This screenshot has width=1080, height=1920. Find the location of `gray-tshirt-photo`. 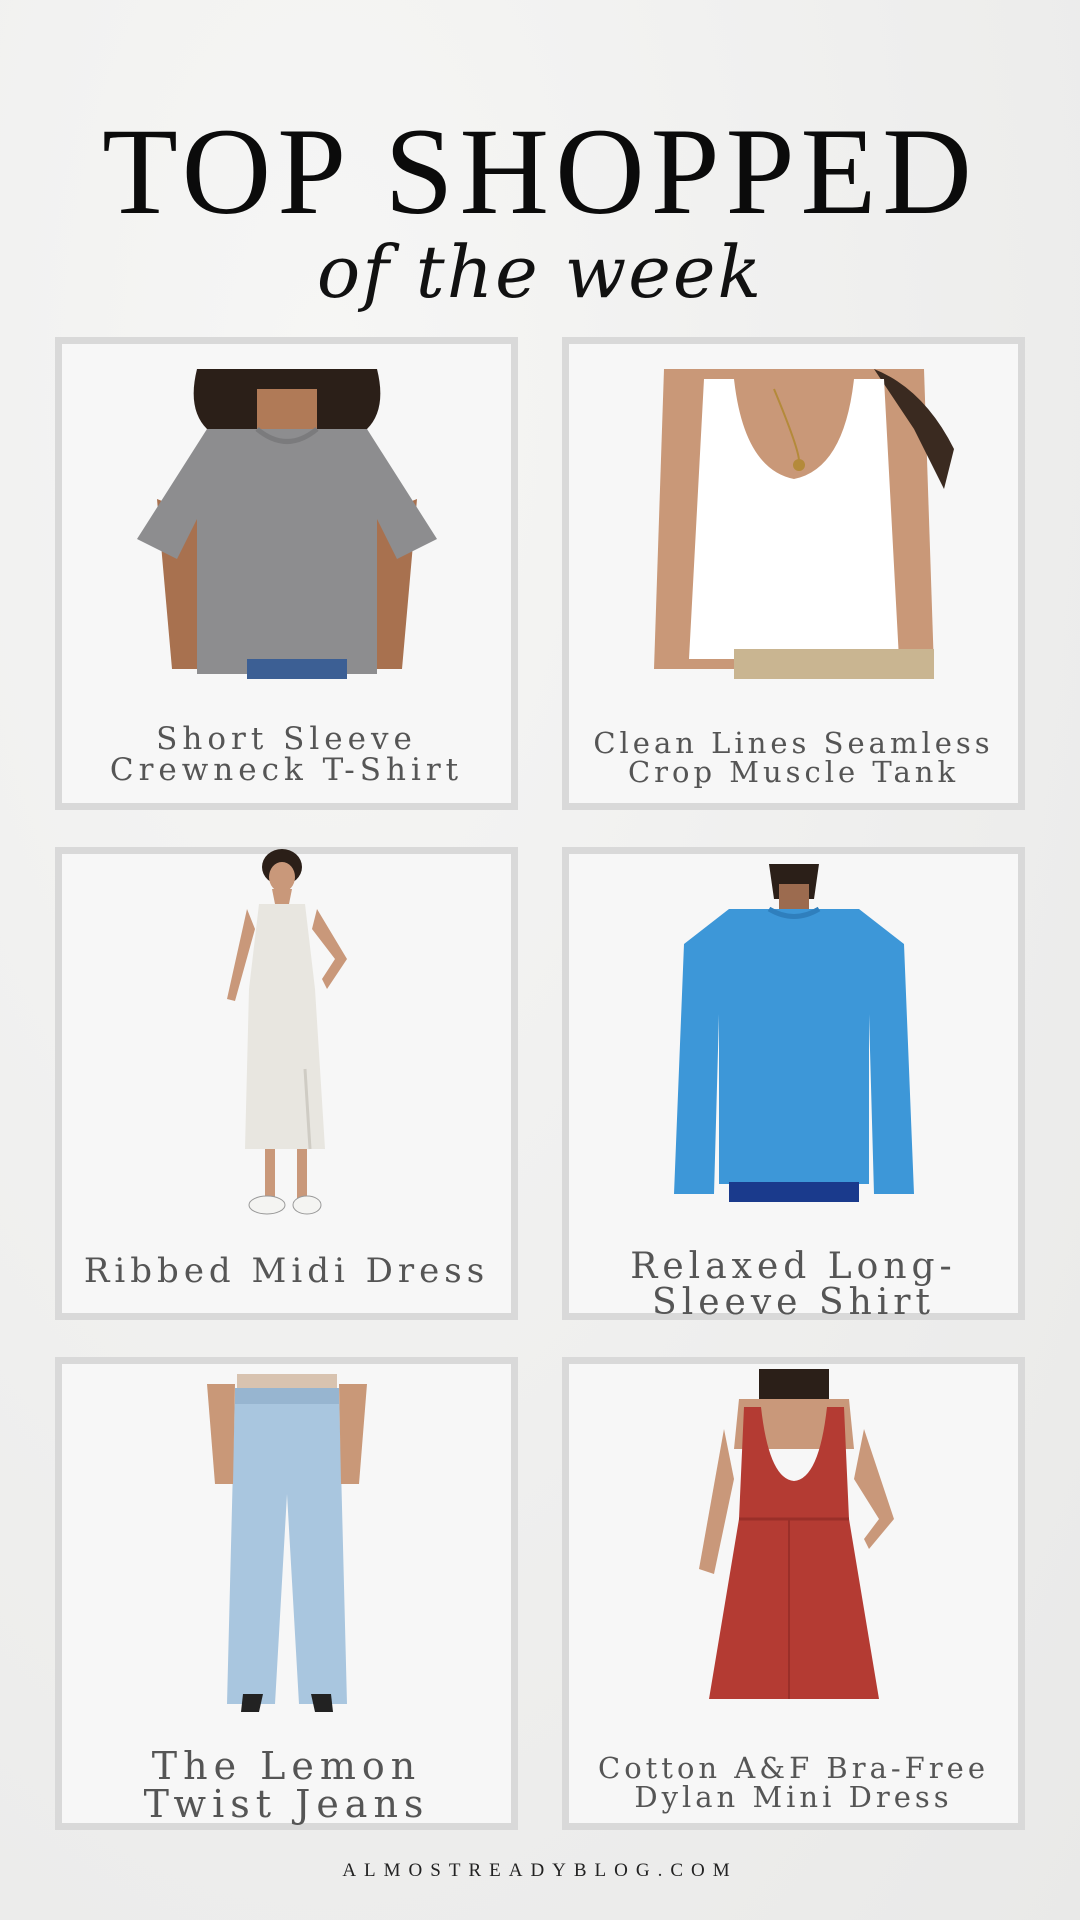

gray-tshirt-photo is located at coordinates (286, 524).